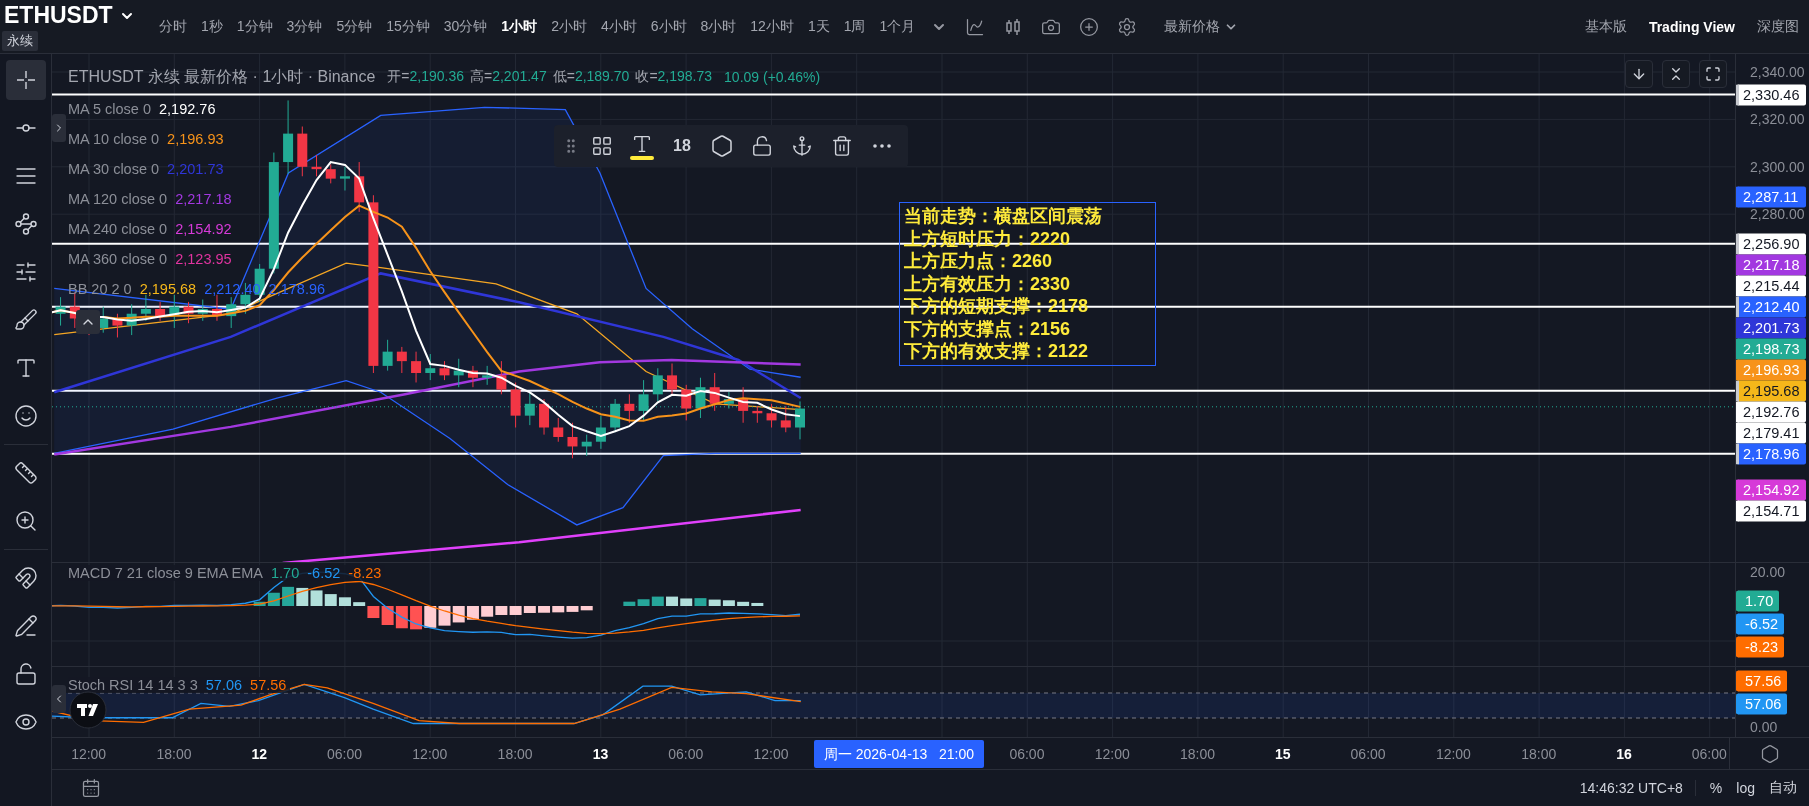 This screenshot has width=1809, height=806. Describe the element at coordinates (1713, 74) in the screenshot. I see `maximize-button` at that location.